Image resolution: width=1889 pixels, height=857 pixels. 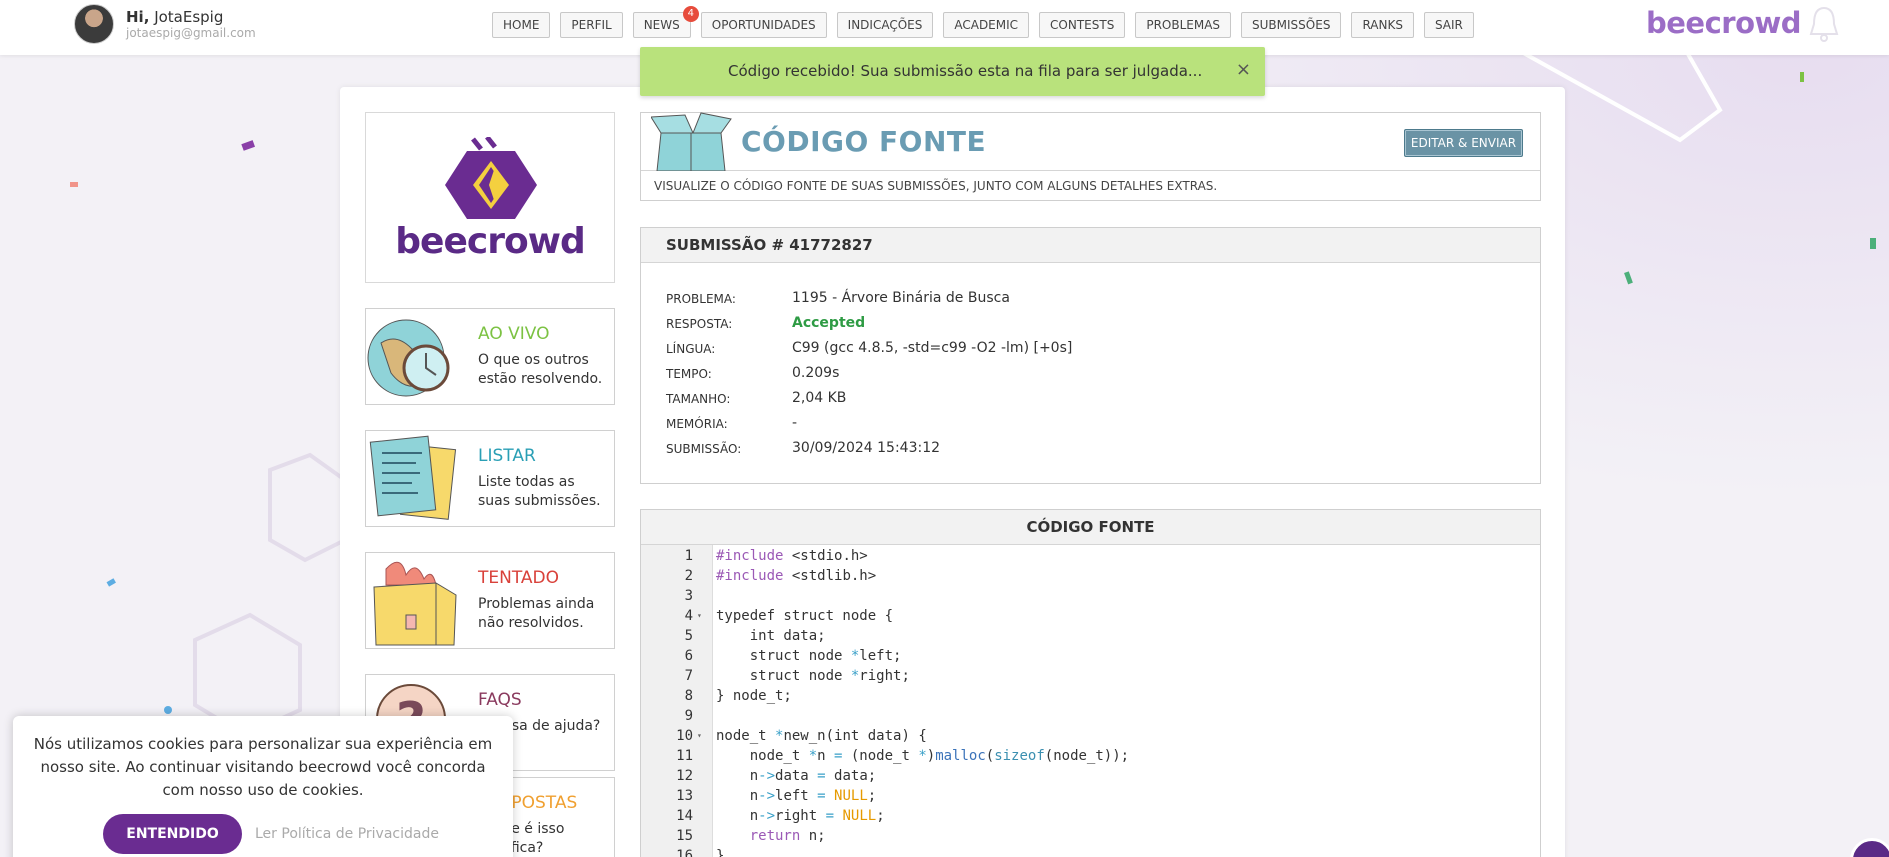 What do you see at coordinates (1090, 527) in the screenshot?
I see `code-title: CÓDIGO FONTE` at bounding box center [1090, 527].